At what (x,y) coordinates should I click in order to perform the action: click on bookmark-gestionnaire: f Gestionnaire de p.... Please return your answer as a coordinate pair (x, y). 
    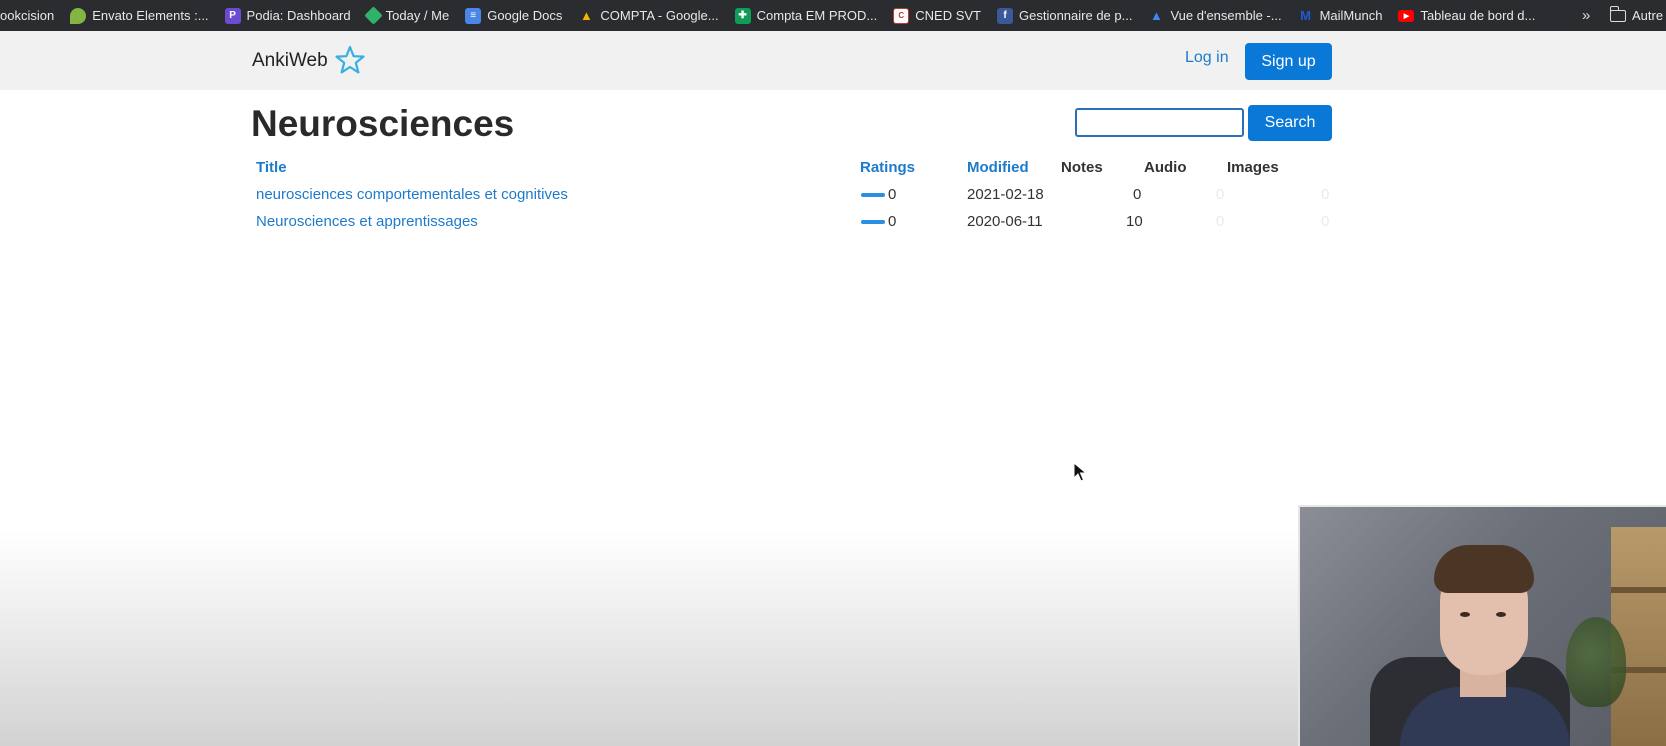
    Looking at the image, I should click on (1064, 15).